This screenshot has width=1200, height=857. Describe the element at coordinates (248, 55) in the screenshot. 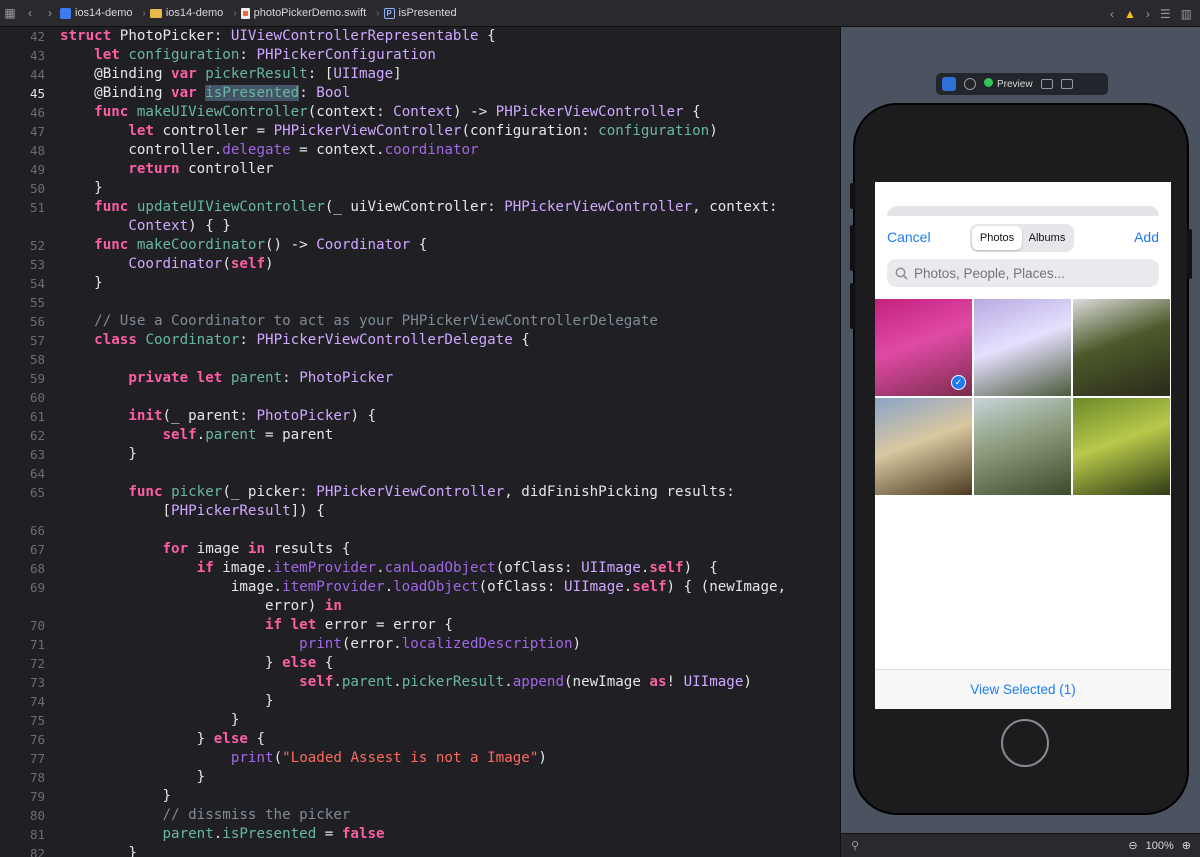

I see `code-text: let configuration: PHPickerConfiguration` at that location.